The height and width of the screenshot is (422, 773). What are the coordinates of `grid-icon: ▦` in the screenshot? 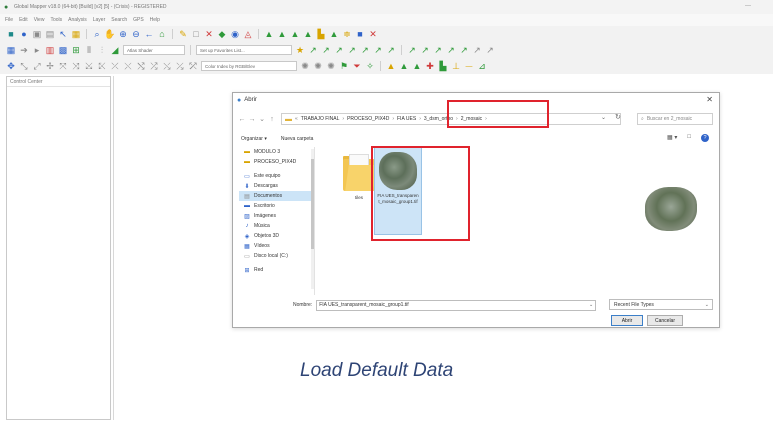 It's located at (11, 50).